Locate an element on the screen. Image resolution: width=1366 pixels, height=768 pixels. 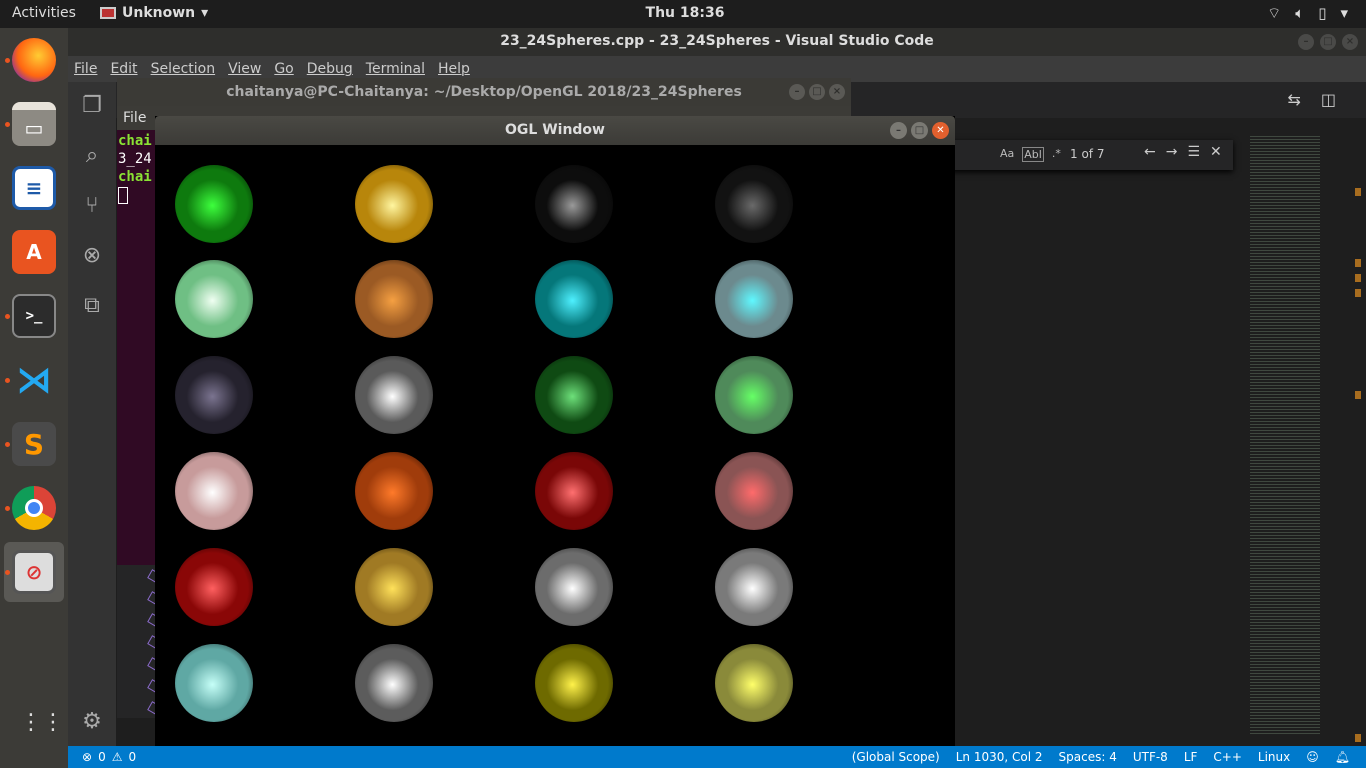
close-button: ✕ is located at coordinates (940, 130).